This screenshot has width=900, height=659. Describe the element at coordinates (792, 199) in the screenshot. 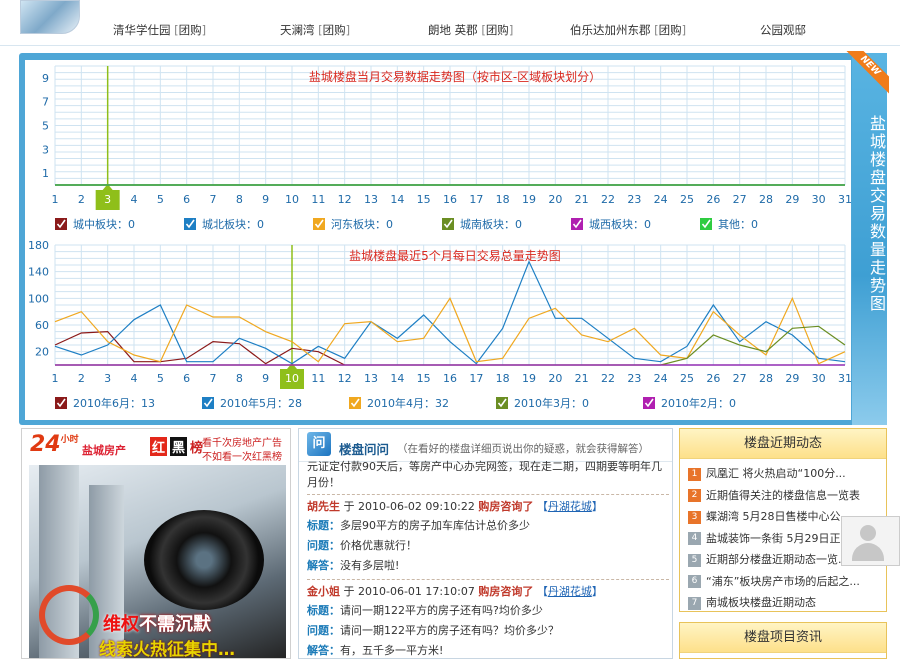

I see `x-tick-label: 29` at that location.